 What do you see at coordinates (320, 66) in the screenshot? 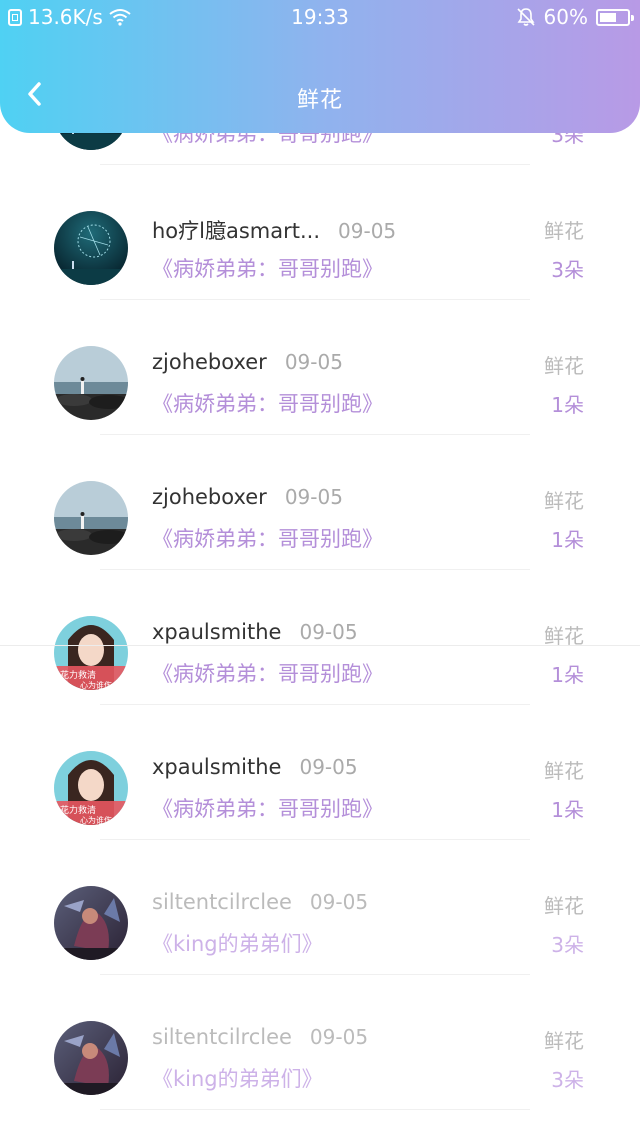
I see `app-header: 13.6K/s 19:33 60% 鲜花` at bounding box center [320, 66].